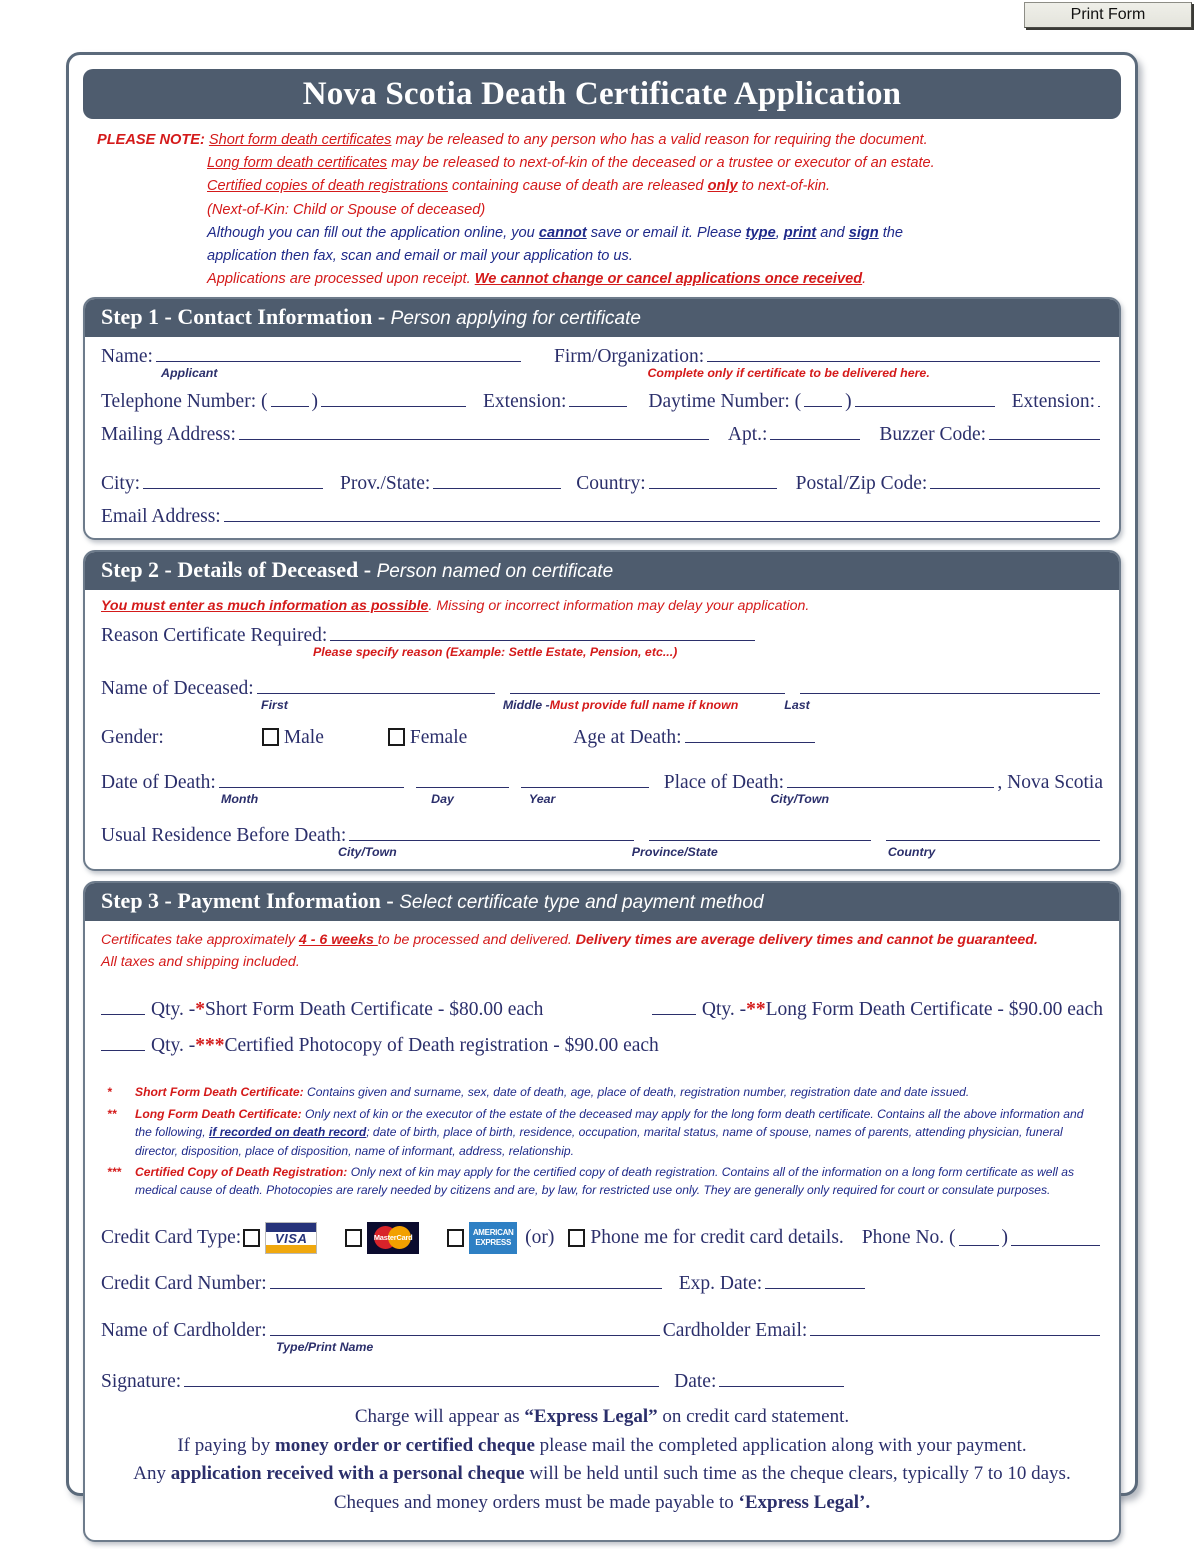 Image resolution: width=1200 pixels, height=1549 pixels. Describe the element at coordinates (749, 735) in the screenshot. I see `age-at-death-input` at that location.